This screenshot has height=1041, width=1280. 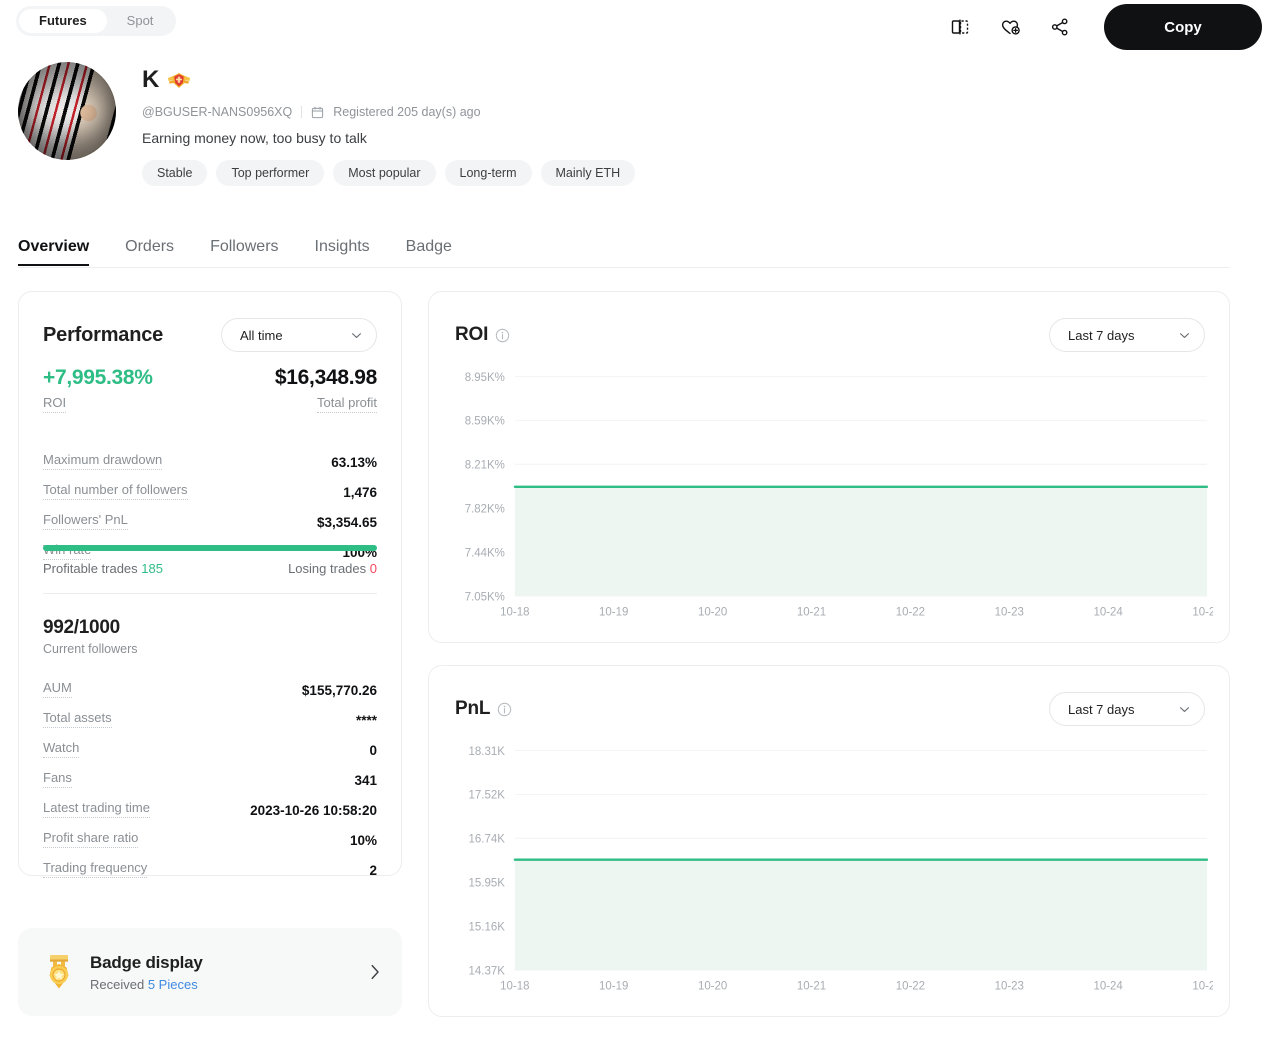 I want to click on meta-divider, so click(x=302, y=112).